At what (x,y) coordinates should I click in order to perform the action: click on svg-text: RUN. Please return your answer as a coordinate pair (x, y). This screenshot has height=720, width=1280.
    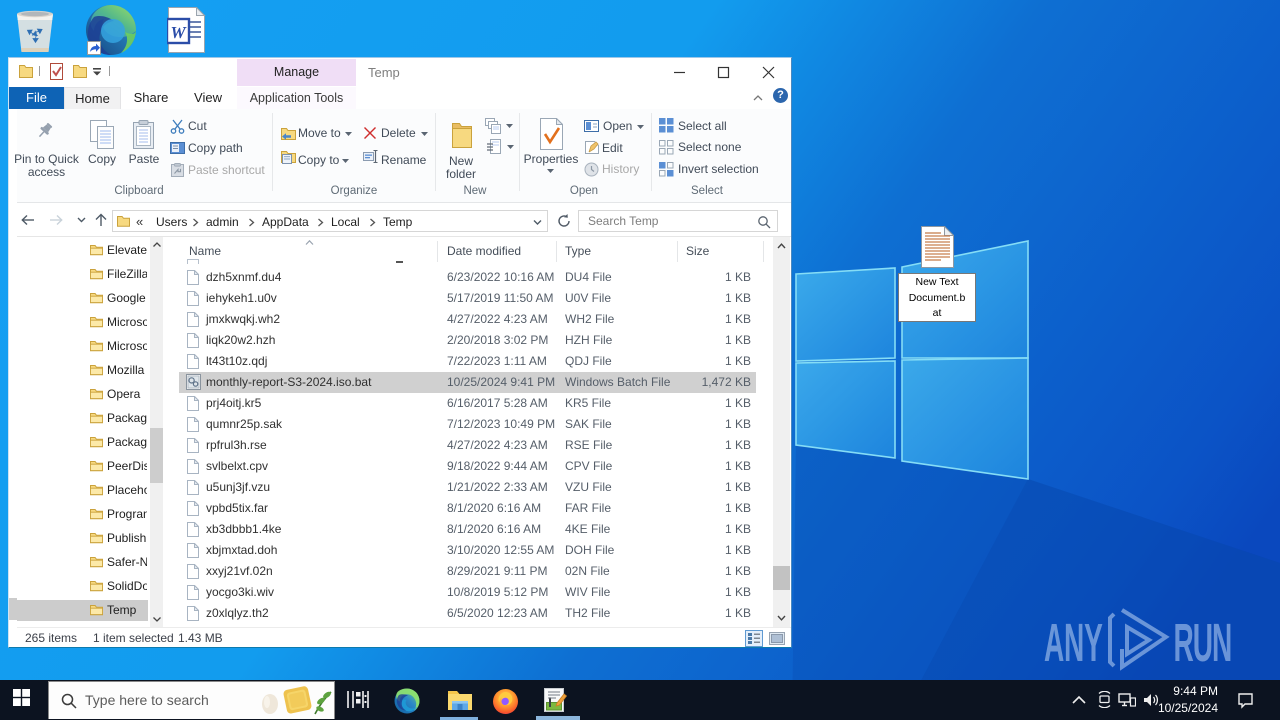
    Looking at the image, I should click on (1203, 643).